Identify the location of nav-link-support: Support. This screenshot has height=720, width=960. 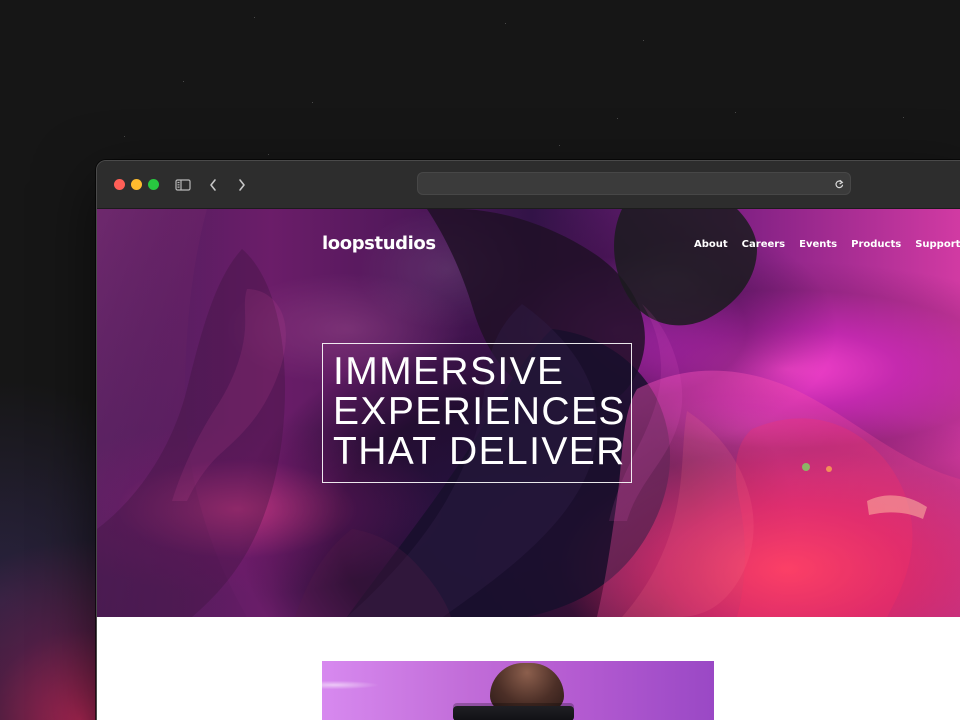
(937, 245).